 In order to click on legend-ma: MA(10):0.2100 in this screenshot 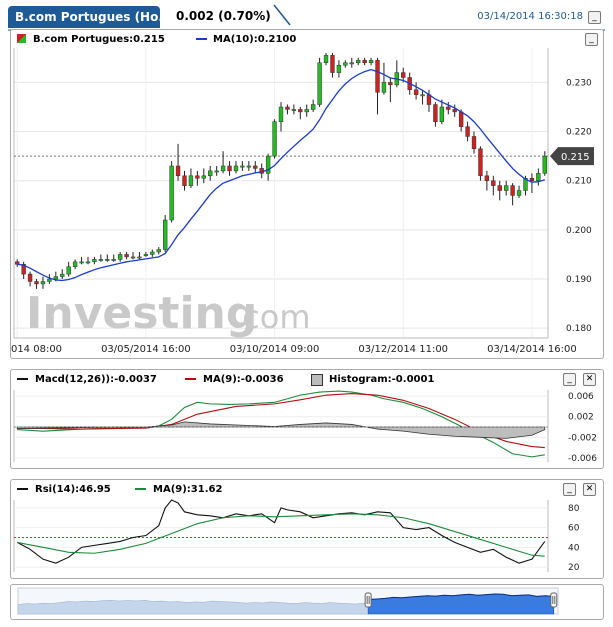, I will do `click(255, 39)`.